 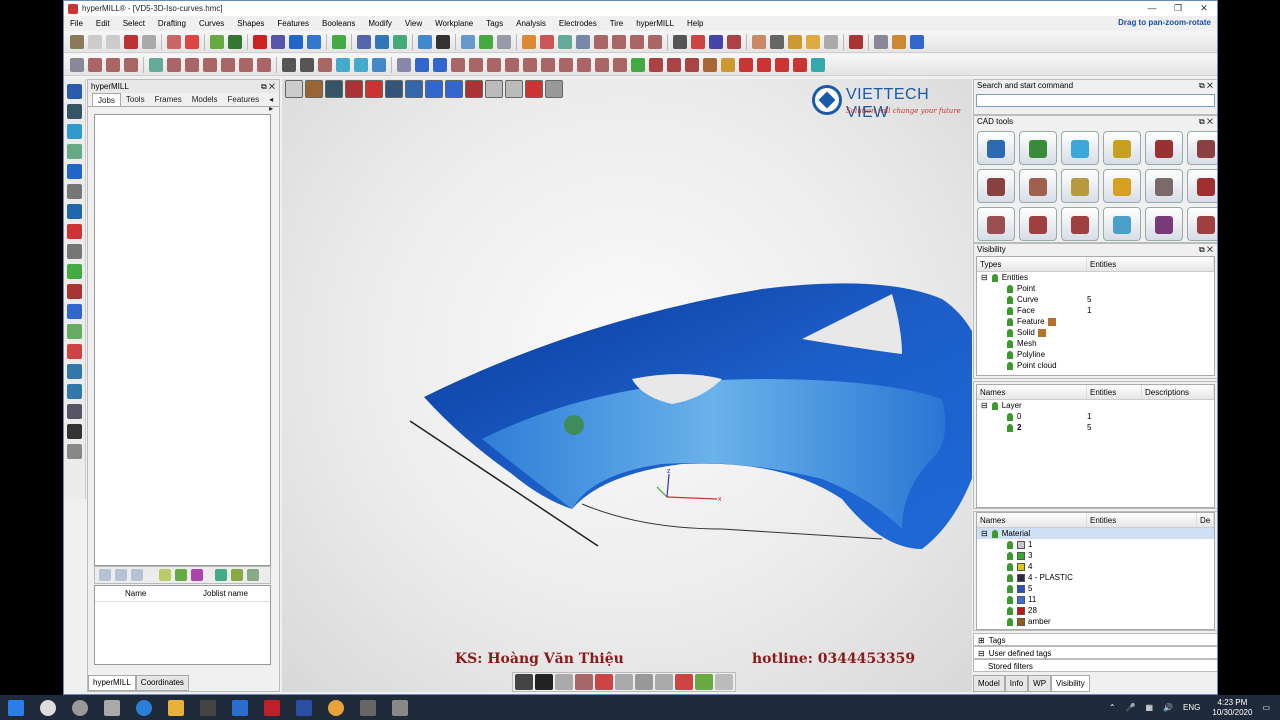 I want to click on volume-icon: 🔊, so click(x=1168, y=707).